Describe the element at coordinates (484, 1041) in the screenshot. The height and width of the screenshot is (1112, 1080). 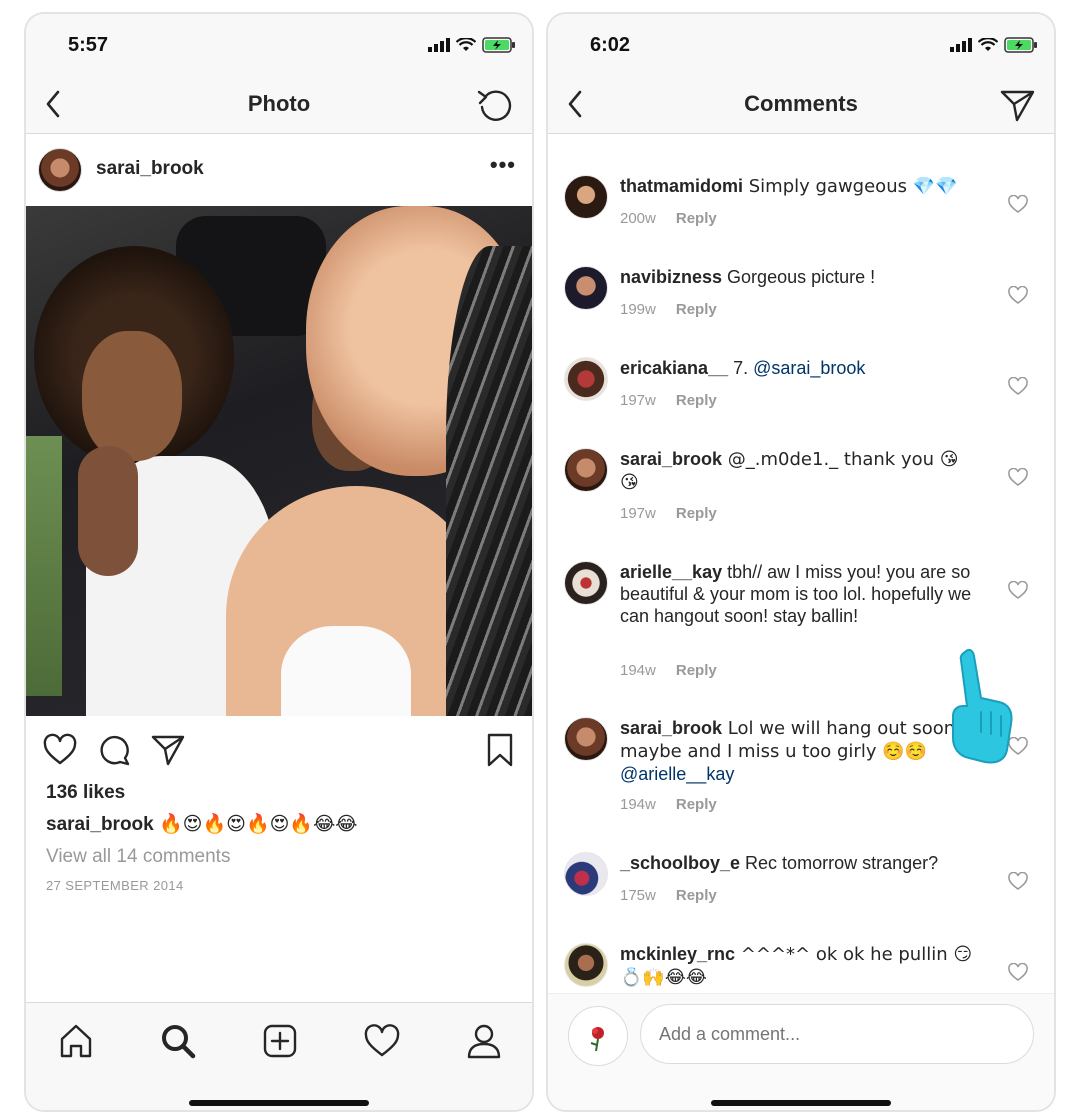
I see `profile-icon` at that location.